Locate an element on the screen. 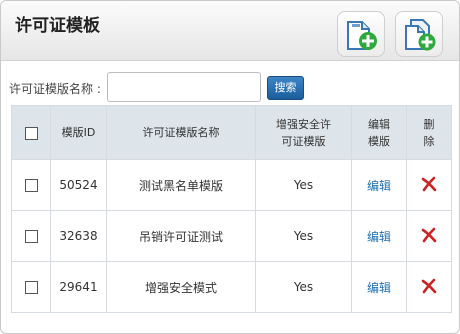  template-id: 32638 is located at coordinates (78, 236).